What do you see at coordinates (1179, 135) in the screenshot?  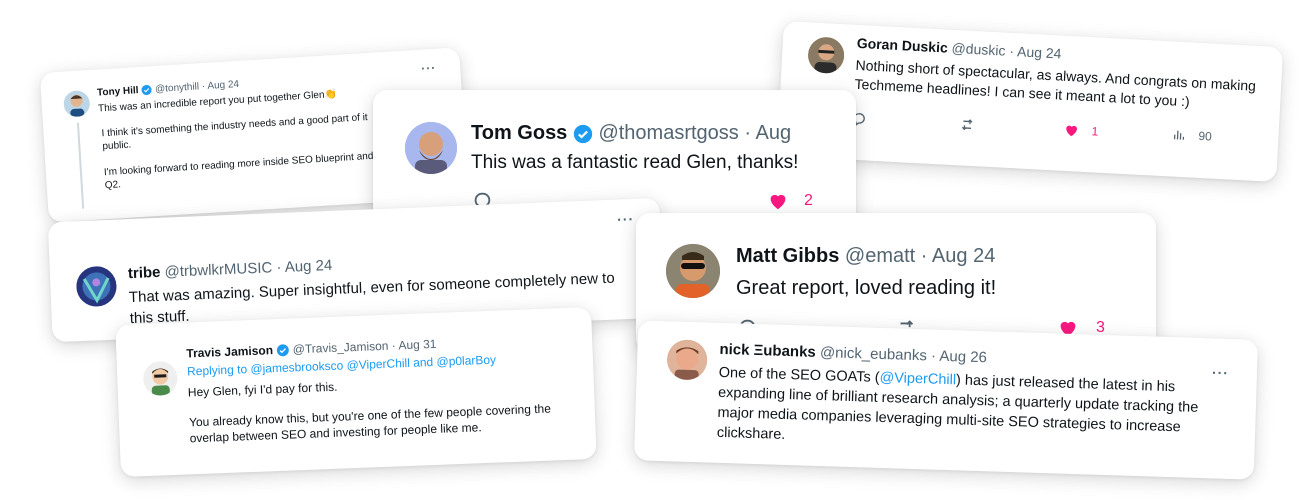 I see `analytics-icon` at bounding box center [1179, 135].